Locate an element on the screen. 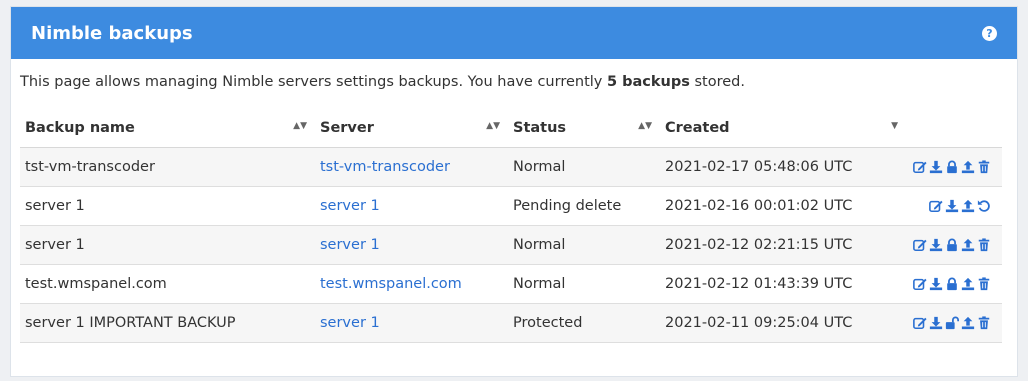 This screenshot has width=1028, height=381. sort-desc-icon: ▼ is located at coordinates (894, 126).